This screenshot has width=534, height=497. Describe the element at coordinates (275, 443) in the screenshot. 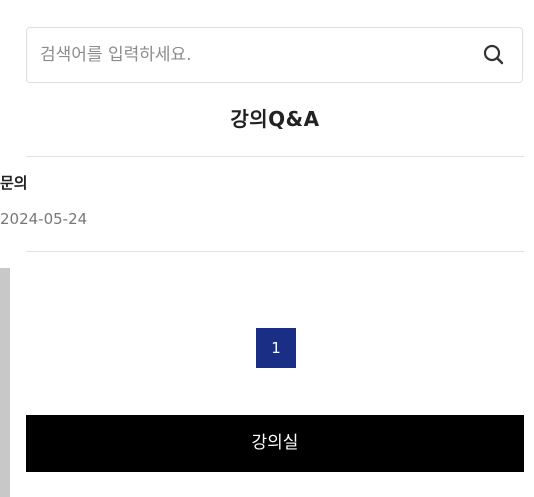

I see `classroom-button: 강의실` at that location.